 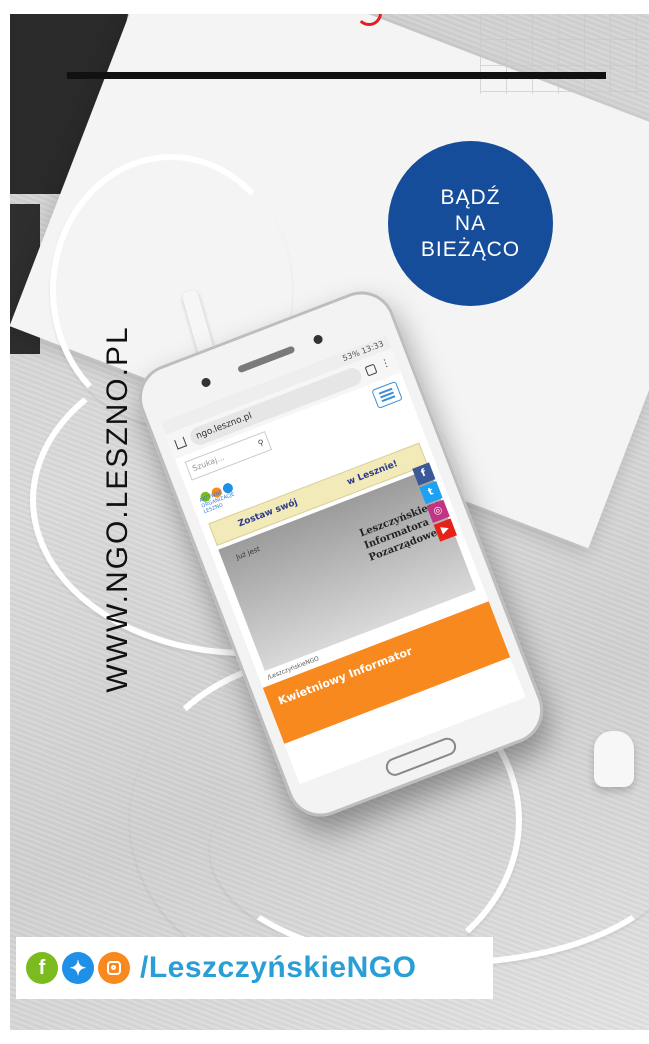 I want to click on earbud, so click(x=614, y=759).